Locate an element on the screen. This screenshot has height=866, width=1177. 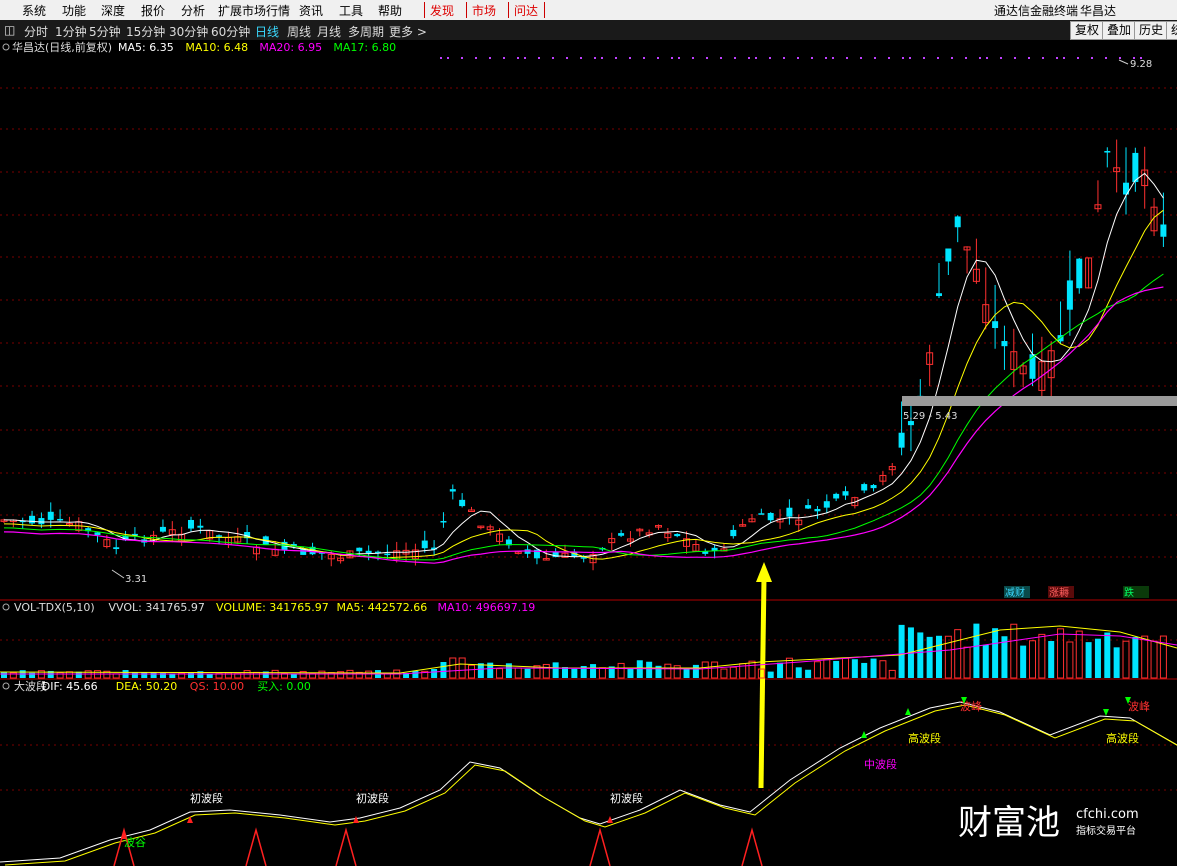
indicator-label: DIF: 45.66 is located at coordinates (70, 686).